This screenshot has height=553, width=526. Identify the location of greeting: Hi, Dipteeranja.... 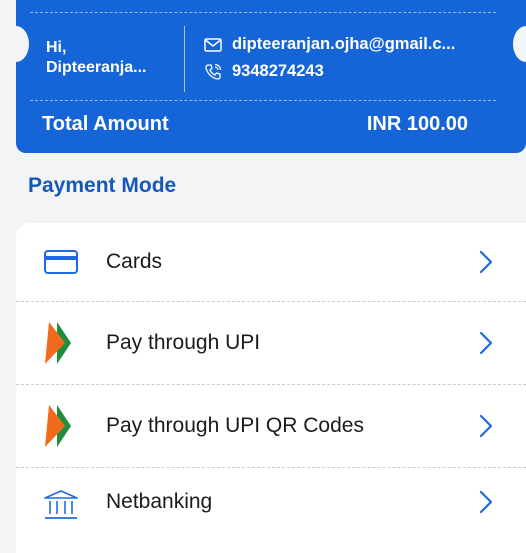
(96, 58).